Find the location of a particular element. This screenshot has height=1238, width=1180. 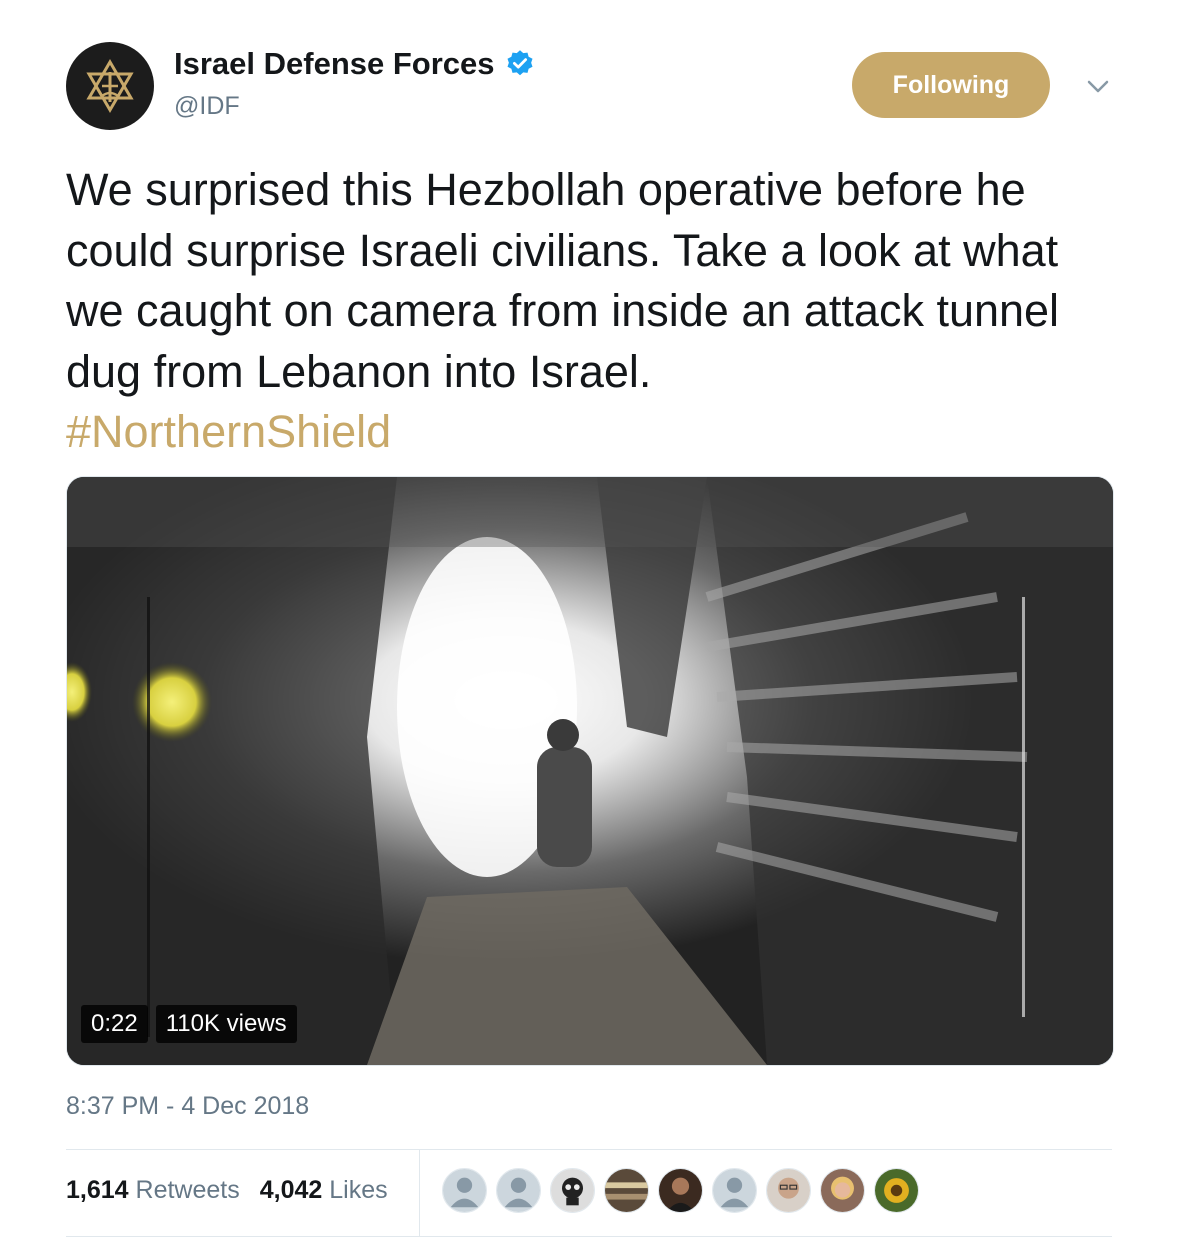

skull-art-avatar is located at coordinates (572, 1190).